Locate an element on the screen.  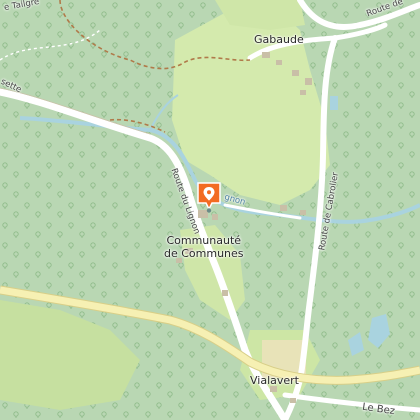
place-label-gabaude: Gabaude is located at coordinates (279, 39).